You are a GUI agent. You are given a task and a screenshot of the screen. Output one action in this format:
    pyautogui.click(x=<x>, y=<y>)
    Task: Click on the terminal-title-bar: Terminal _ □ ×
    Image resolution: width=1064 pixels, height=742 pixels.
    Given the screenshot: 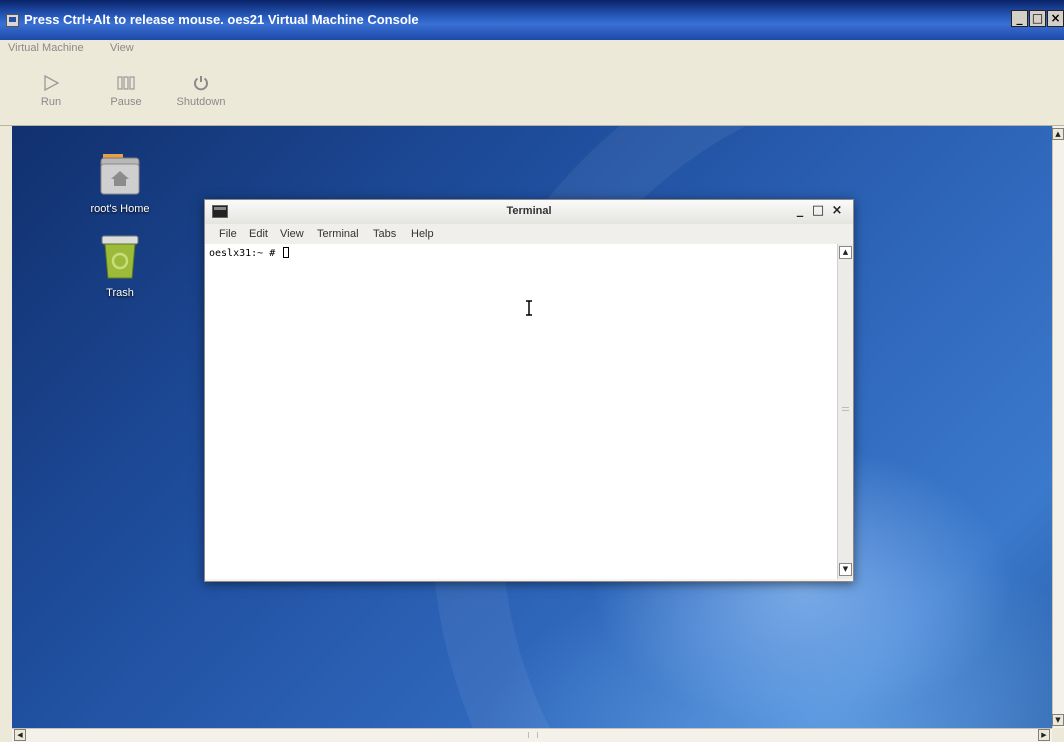 What is the action you would take?
    pyautogui.click(x=529, y=212)
    